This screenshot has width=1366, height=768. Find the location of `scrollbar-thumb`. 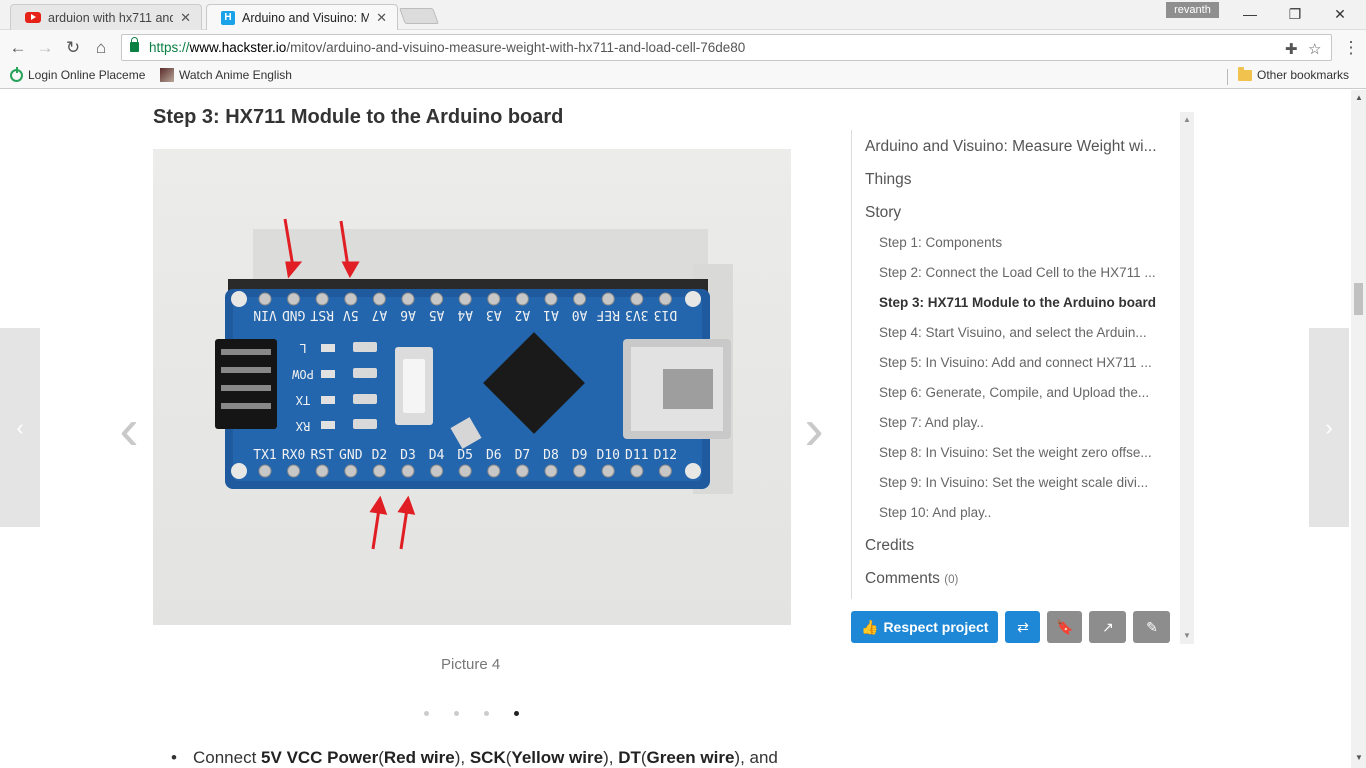

scrollbar-thumb is located at coordinates (1358, 299).